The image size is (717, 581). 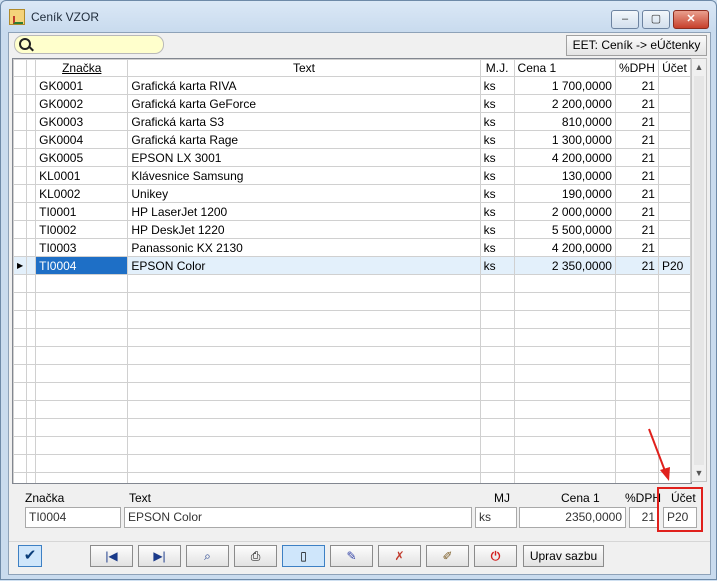 What do you see at coordinates (636, 45) in the screenshot?
I see `eet-export-button: EET: Ceník -> eÚčtenky` at bounding box center [636, 45].